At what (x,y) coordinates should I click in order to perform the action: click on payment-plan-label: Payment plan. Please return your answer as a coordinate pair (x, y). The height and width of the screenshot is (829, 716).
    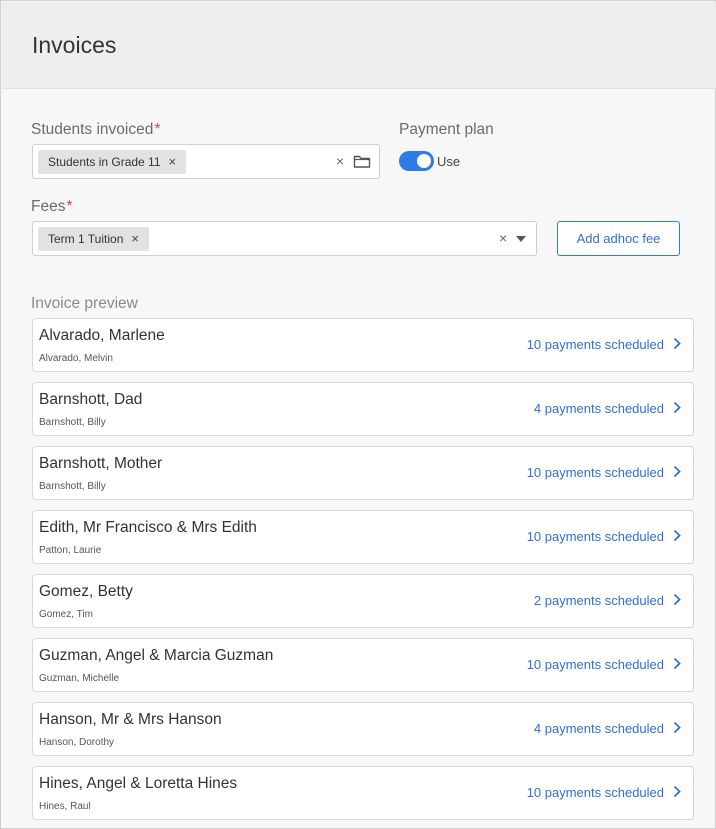
    Looking at the image, I should click on (446, 129).